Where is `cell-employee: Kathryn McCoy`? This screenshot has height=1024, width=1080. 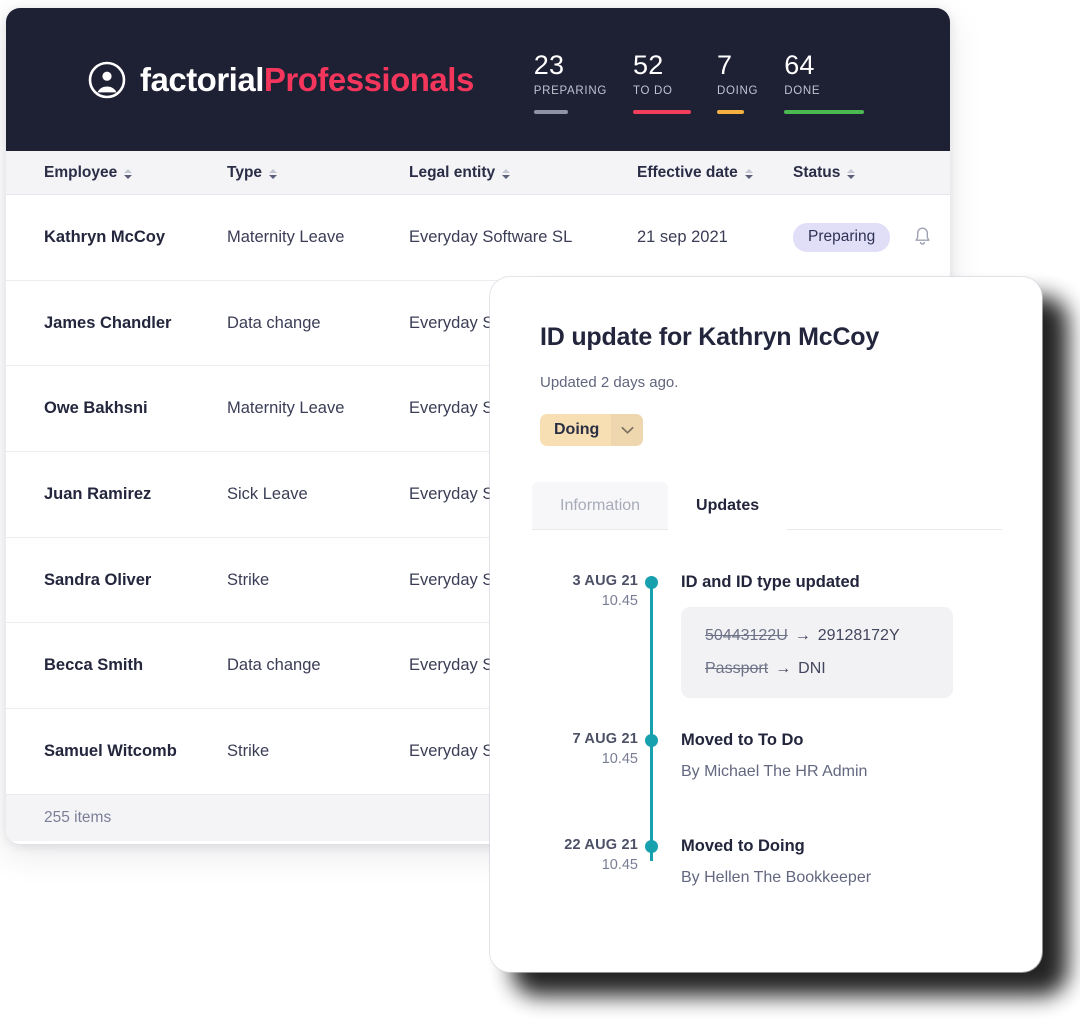
cell-employee: Kathryn McCoy is located at coordinates (105, 236).